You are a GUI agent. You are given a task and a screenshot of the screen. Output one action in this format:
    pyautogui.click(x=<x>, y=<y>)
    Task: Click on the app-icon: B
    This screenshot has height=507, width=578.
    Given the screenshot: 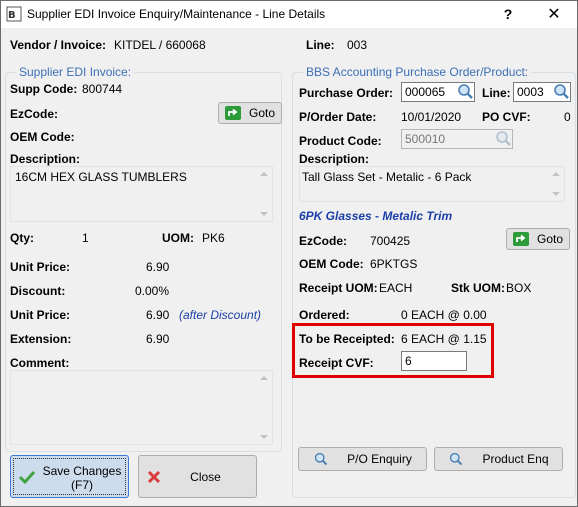 What is the action you would take?
    pyautogui.click(x=14, y=14)
    